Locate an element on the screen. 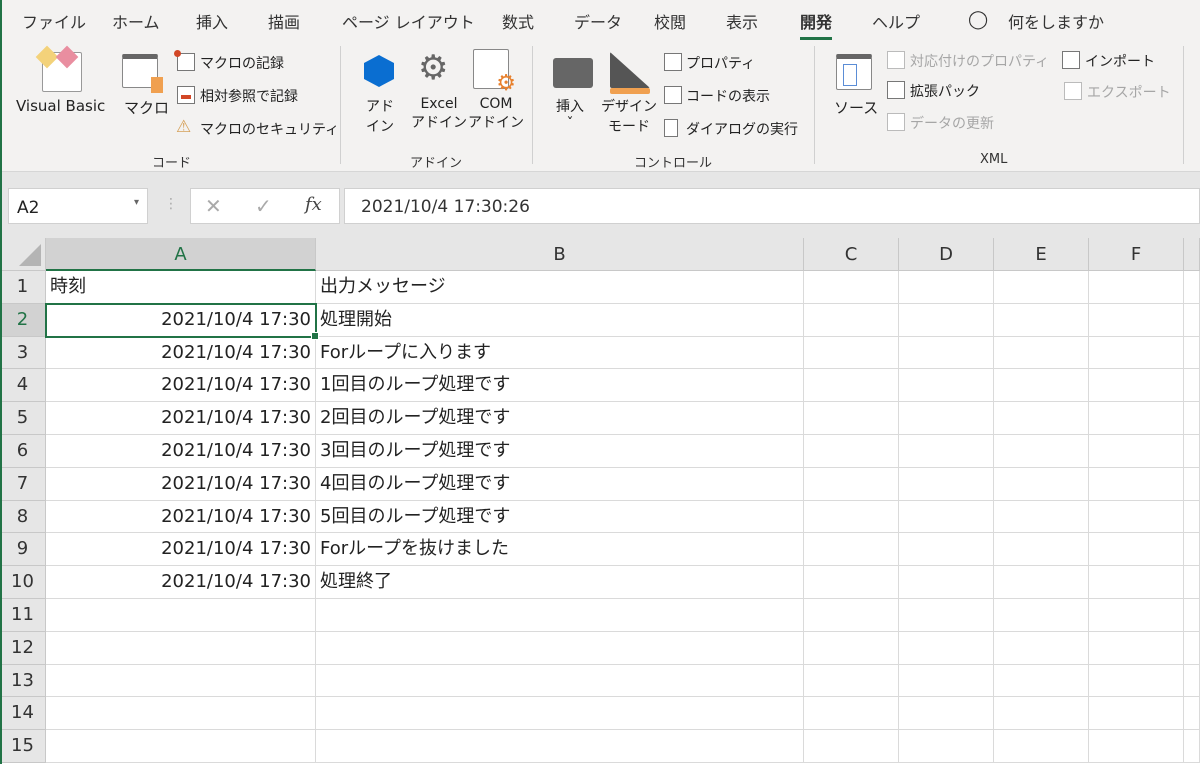  tell-me-search: 何をしますか is located at coordinates (1056, 21).